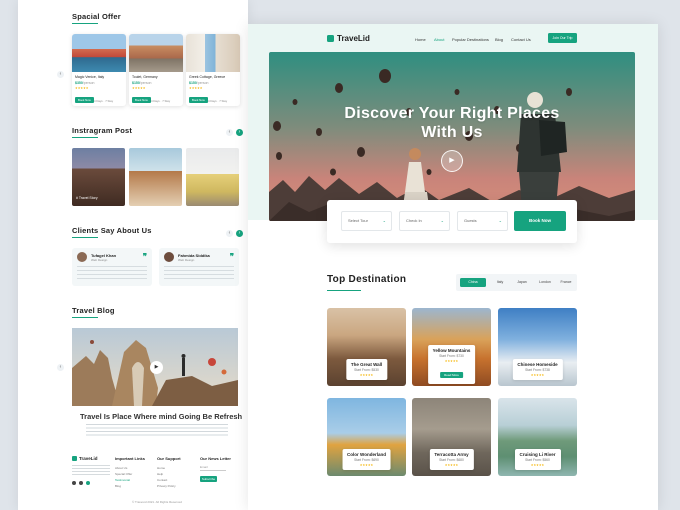 The width and height of the screenshot is (680, 510). I want to click on tab-france: France, so click(566, 282).